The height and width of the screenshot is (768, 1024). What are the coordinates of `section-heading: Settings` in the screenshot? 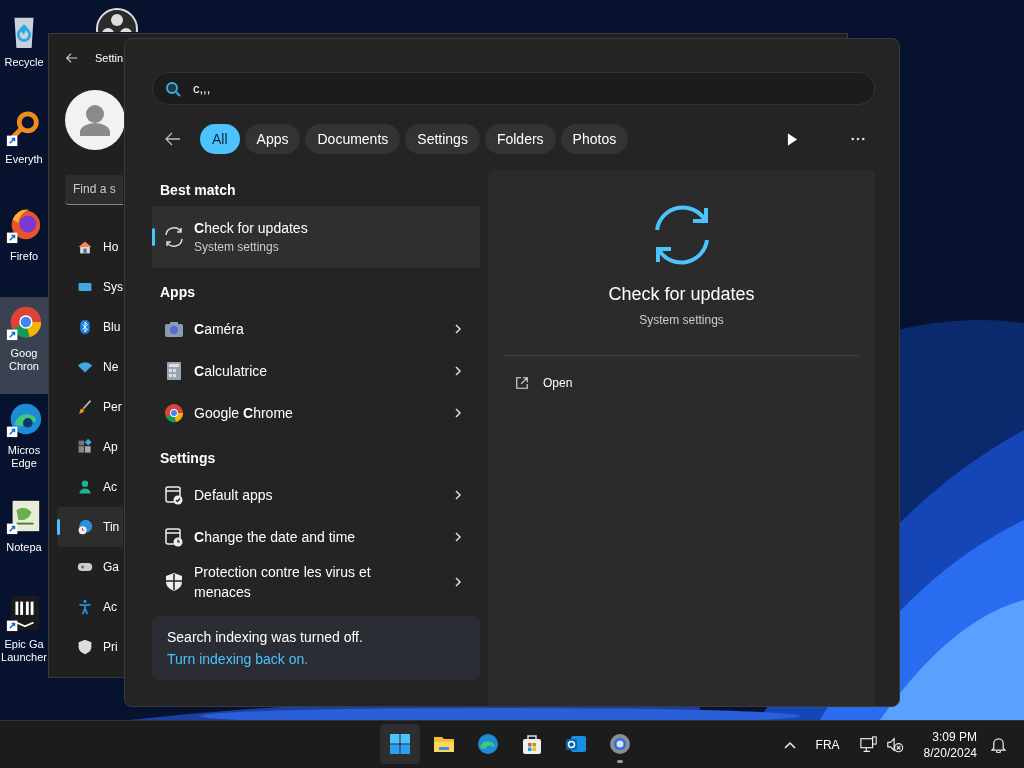 It's located at (188, 458).